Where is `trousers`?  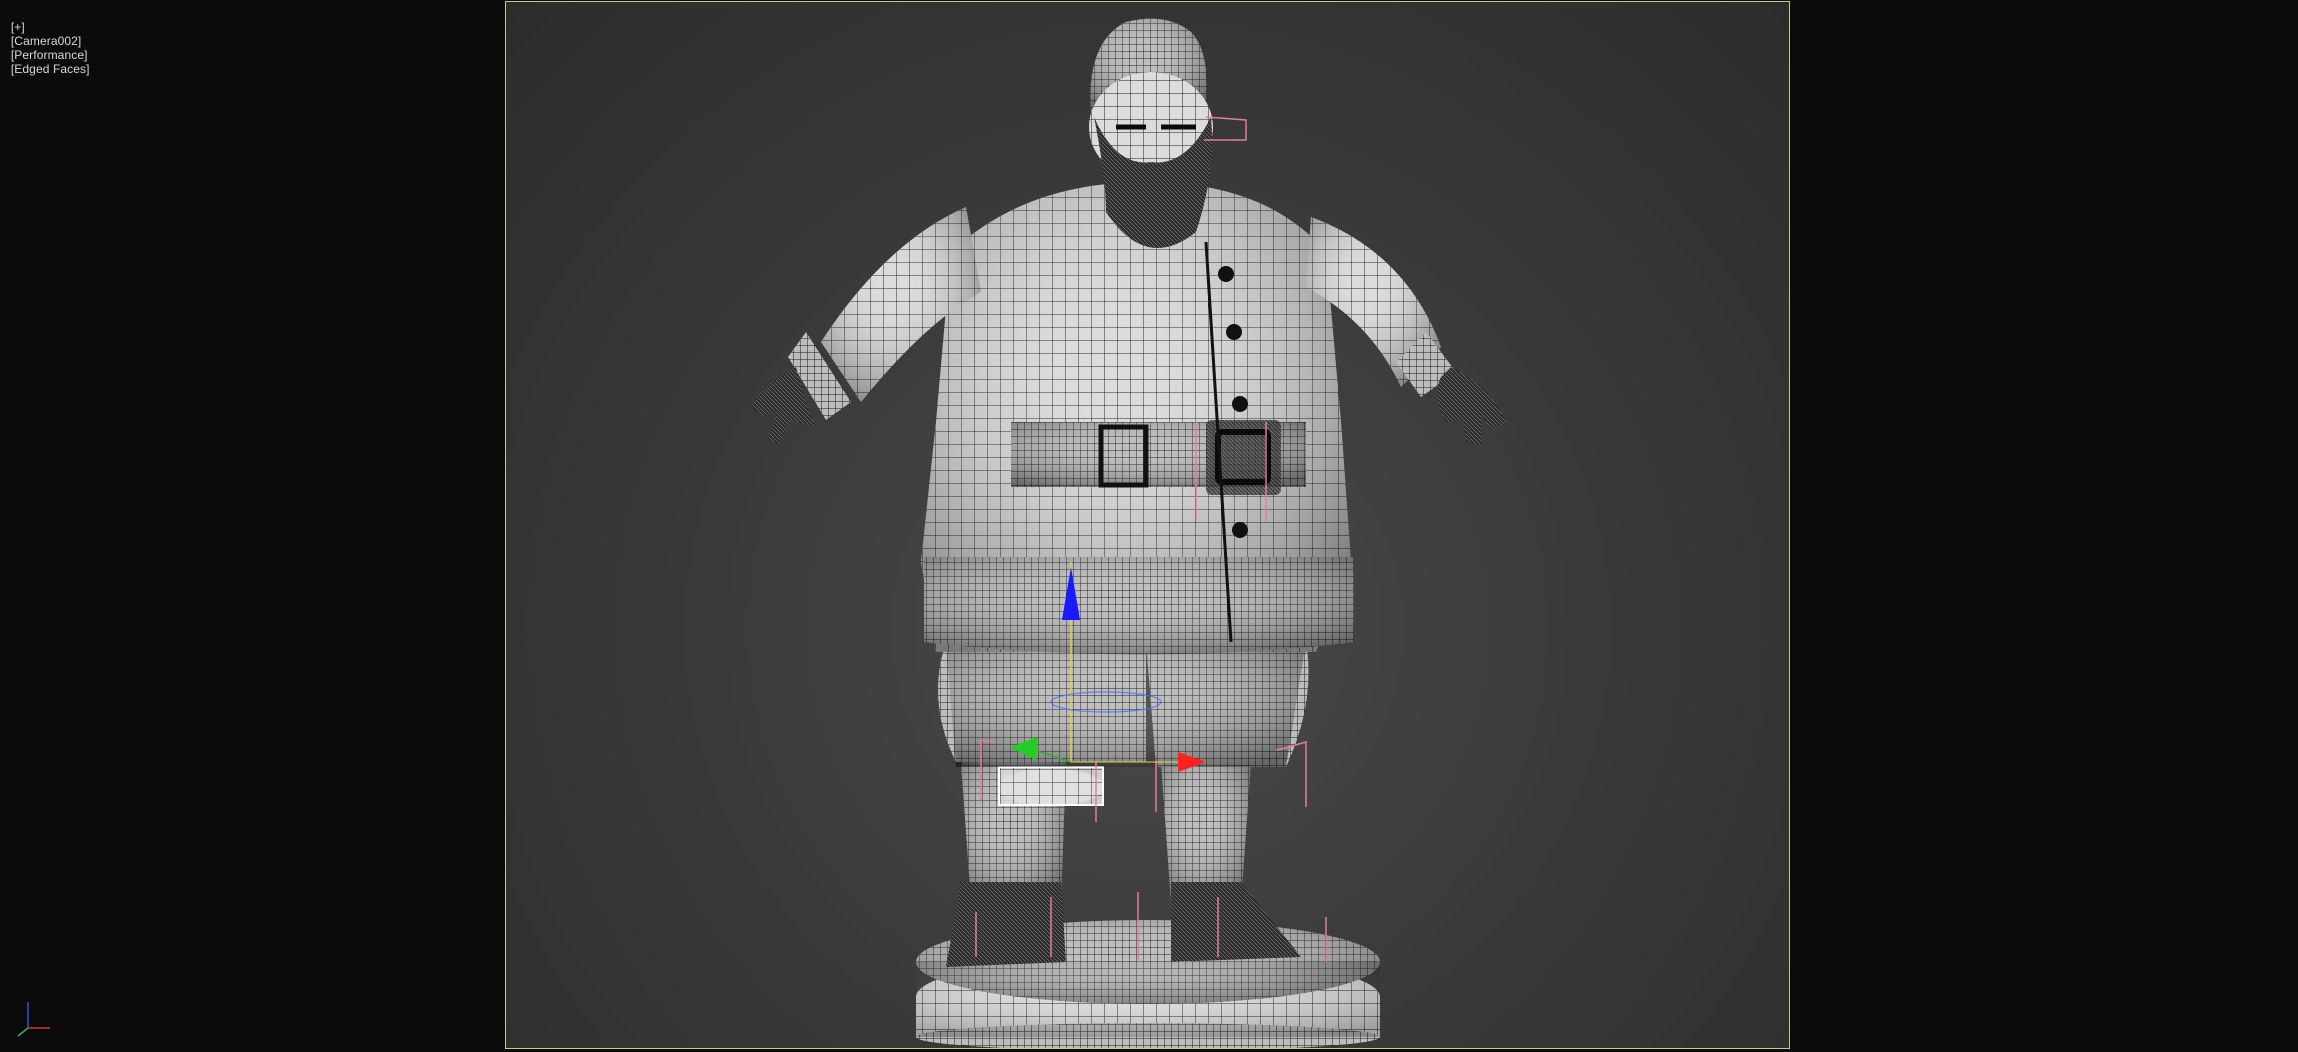
trousers is located at coordinates (1123, 704).